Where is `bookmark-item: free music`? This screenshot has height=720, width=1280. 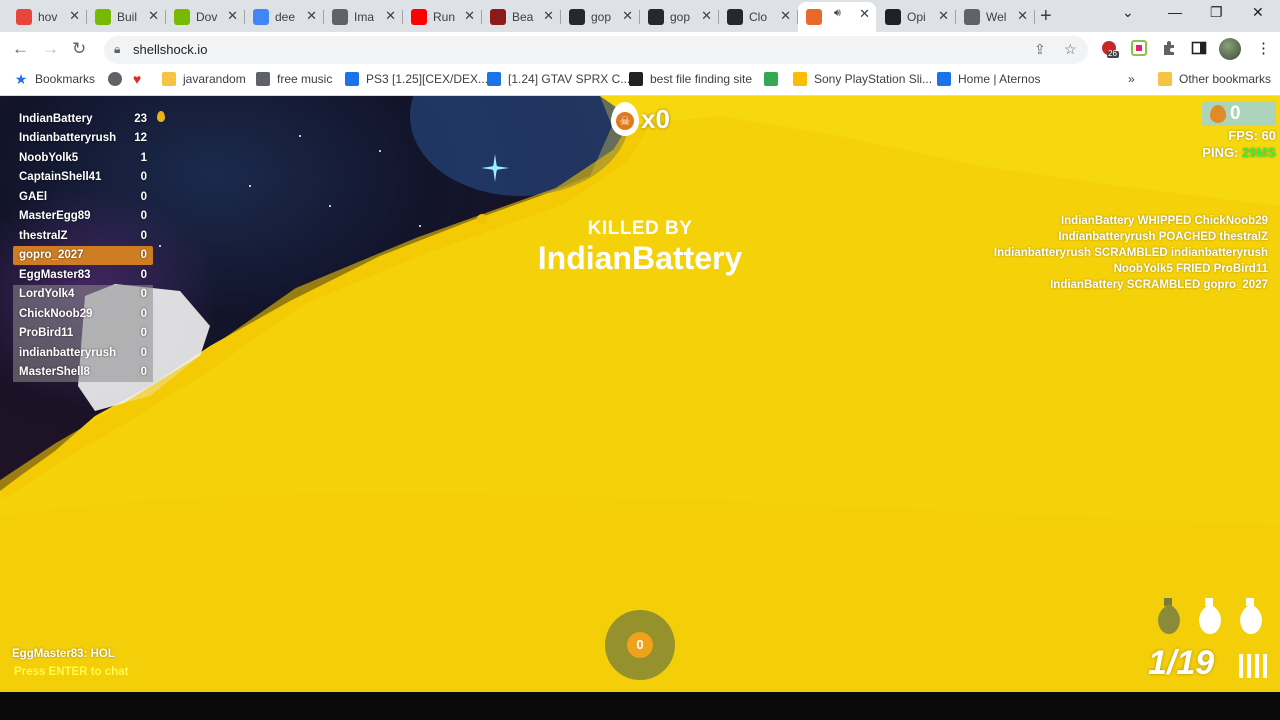 bookmark-item: free music is located at coordinates (294, 79).